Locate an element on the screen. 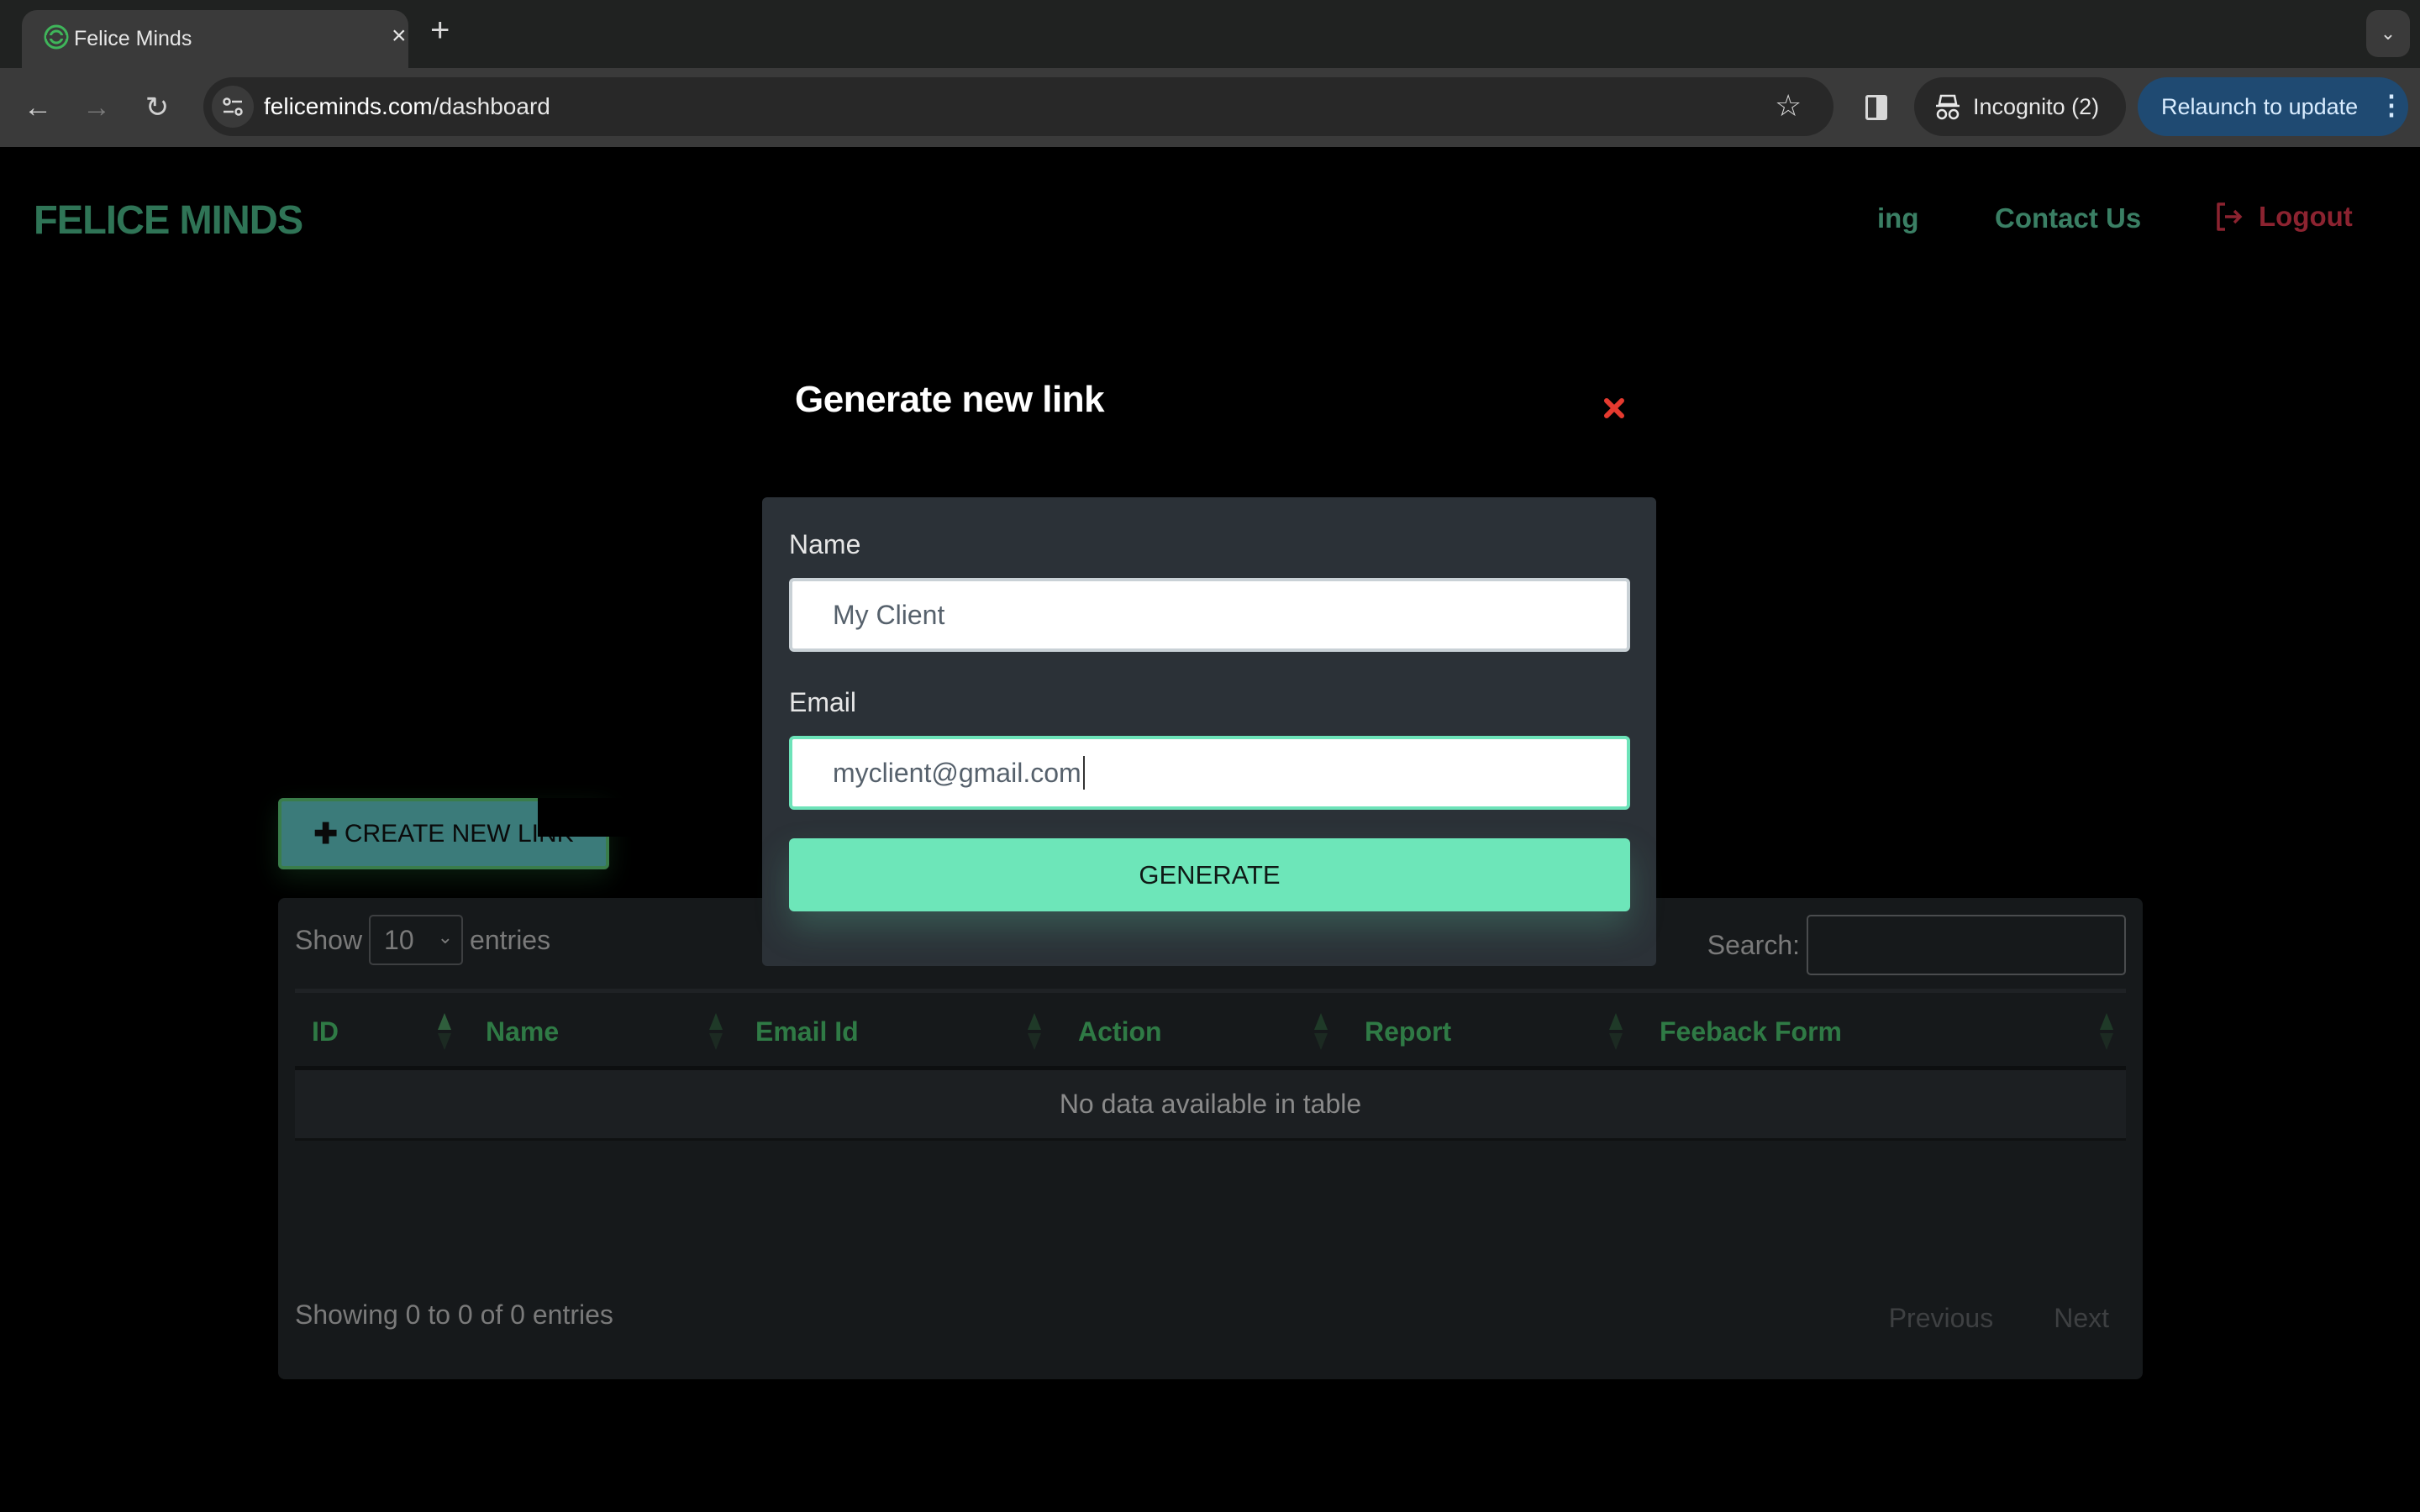 The width and height of the screenshot is (2420, 1512). browser-tab-bar: Felice Minds × + ⌄ is located at coordinates (1210, 34).